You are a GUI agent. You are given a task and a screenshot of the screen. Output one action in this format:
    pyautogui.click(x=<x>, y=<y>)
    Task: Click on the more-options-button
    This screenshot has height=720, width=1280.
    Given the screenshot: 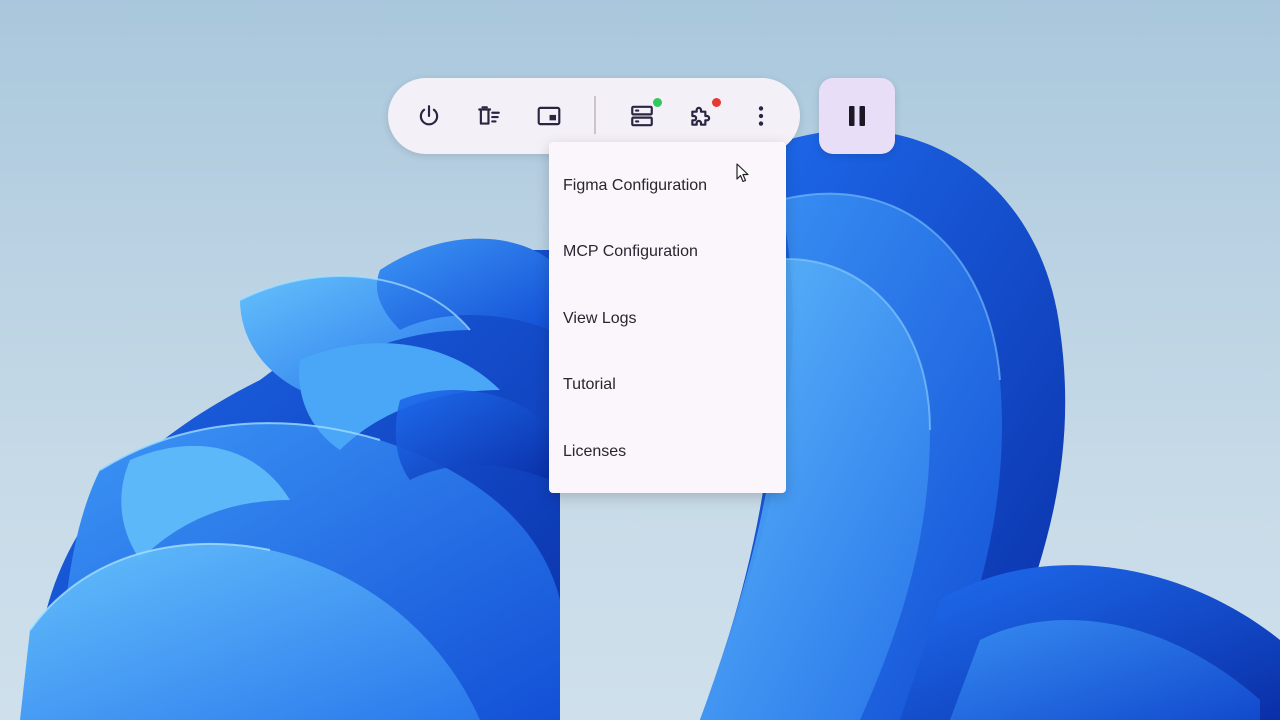 What is the action you would take?
    pyautogui.click(x=761, y=116)
    